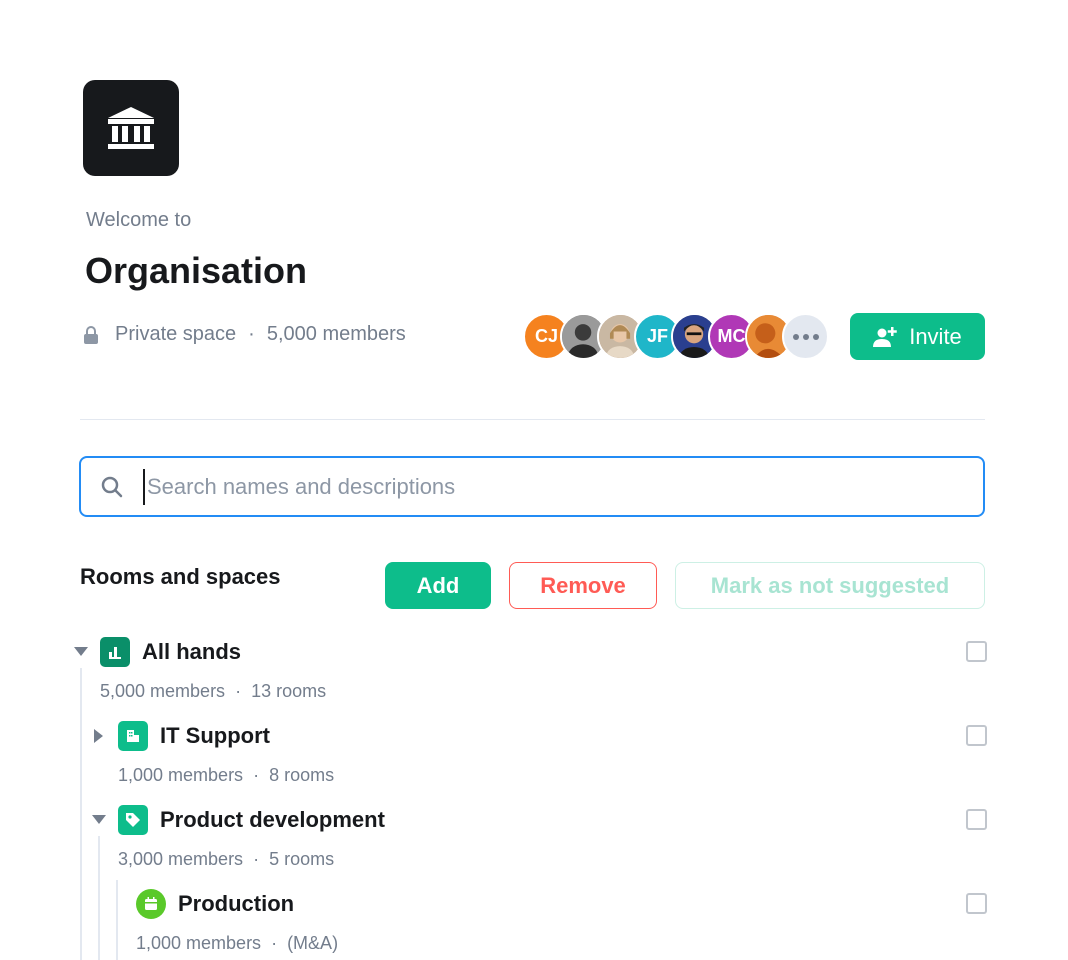 The height and width of the screenshot is (960, 1068). What do you see at coordinates (115, 652) in the screenshot?
I see `chart-icon` at bounding box center [115, 652].